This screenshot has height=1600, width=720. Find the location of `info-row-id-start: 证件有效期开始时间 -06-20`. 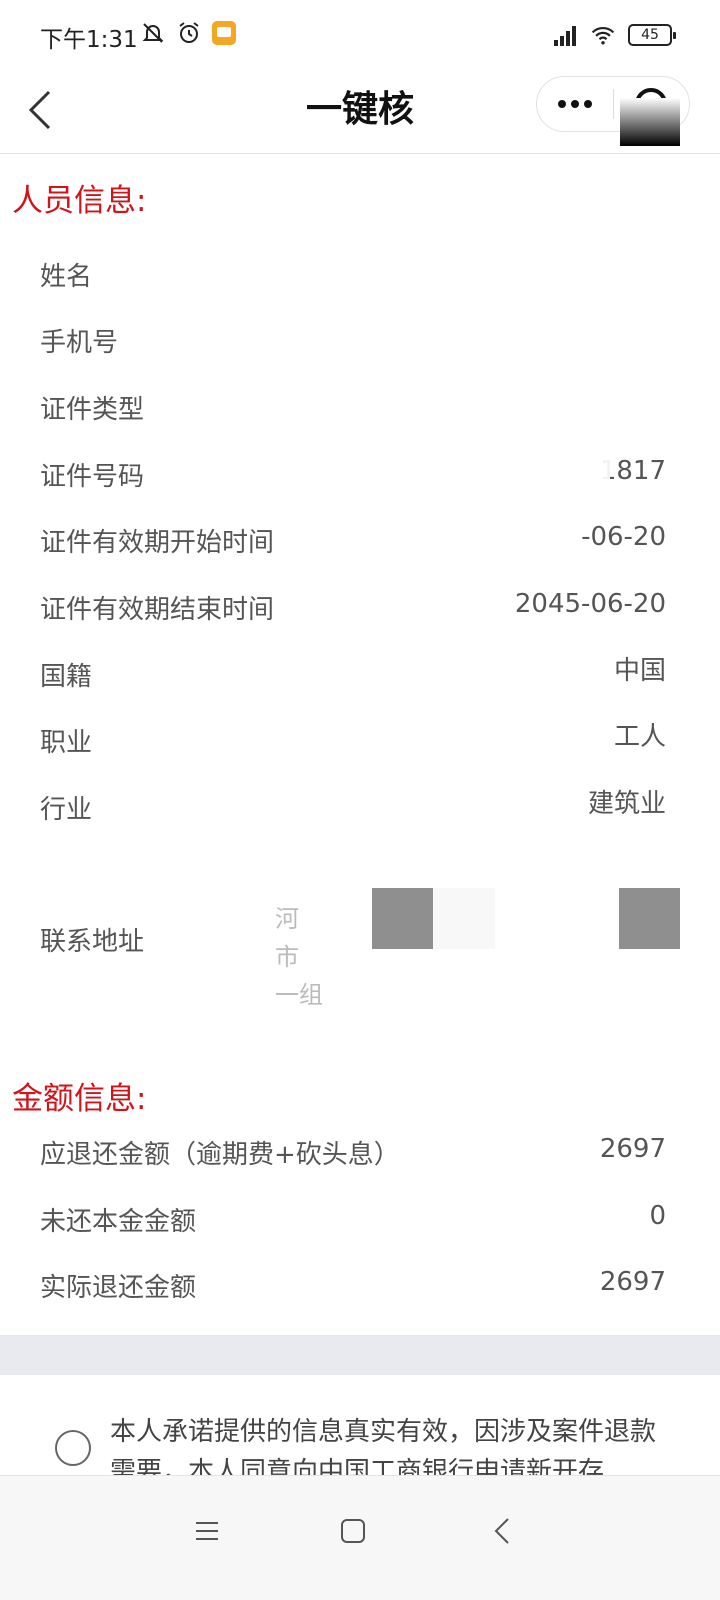

info-row-id-start: 证件有效期开始时间 -06-20 is located at coordinates (353, 552).